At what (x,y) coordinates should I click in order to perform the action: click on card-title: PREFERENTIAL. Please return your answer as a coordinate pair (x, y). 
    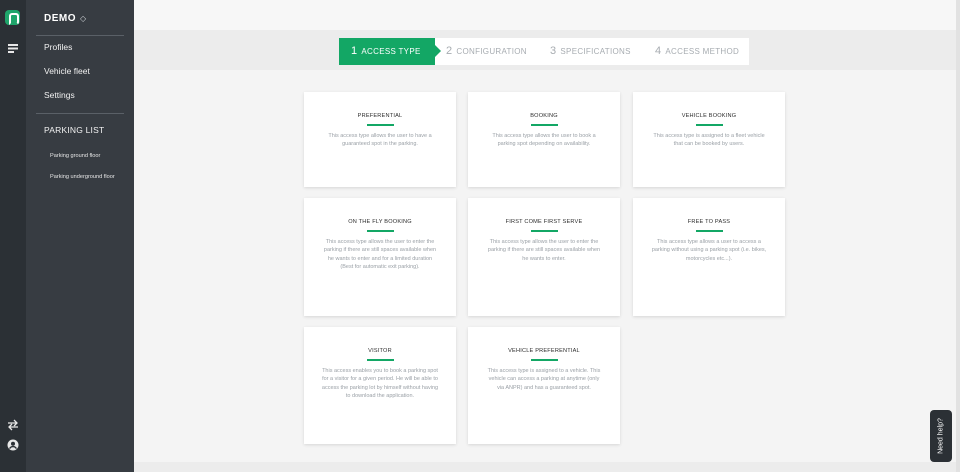
    Looking at the image, I should click on (380, 116).